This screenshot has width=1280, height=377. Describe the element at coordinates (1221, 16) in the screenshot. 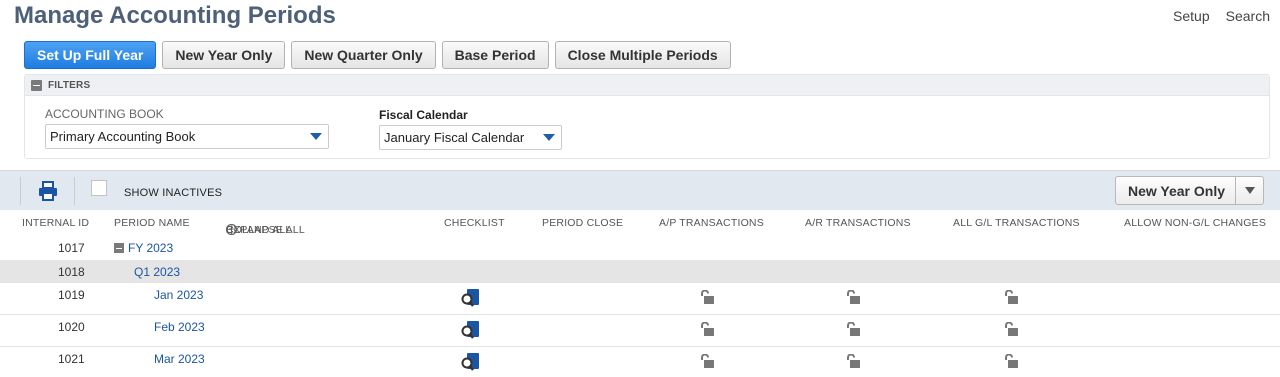

I see `top-links: Setup Search` at that location.